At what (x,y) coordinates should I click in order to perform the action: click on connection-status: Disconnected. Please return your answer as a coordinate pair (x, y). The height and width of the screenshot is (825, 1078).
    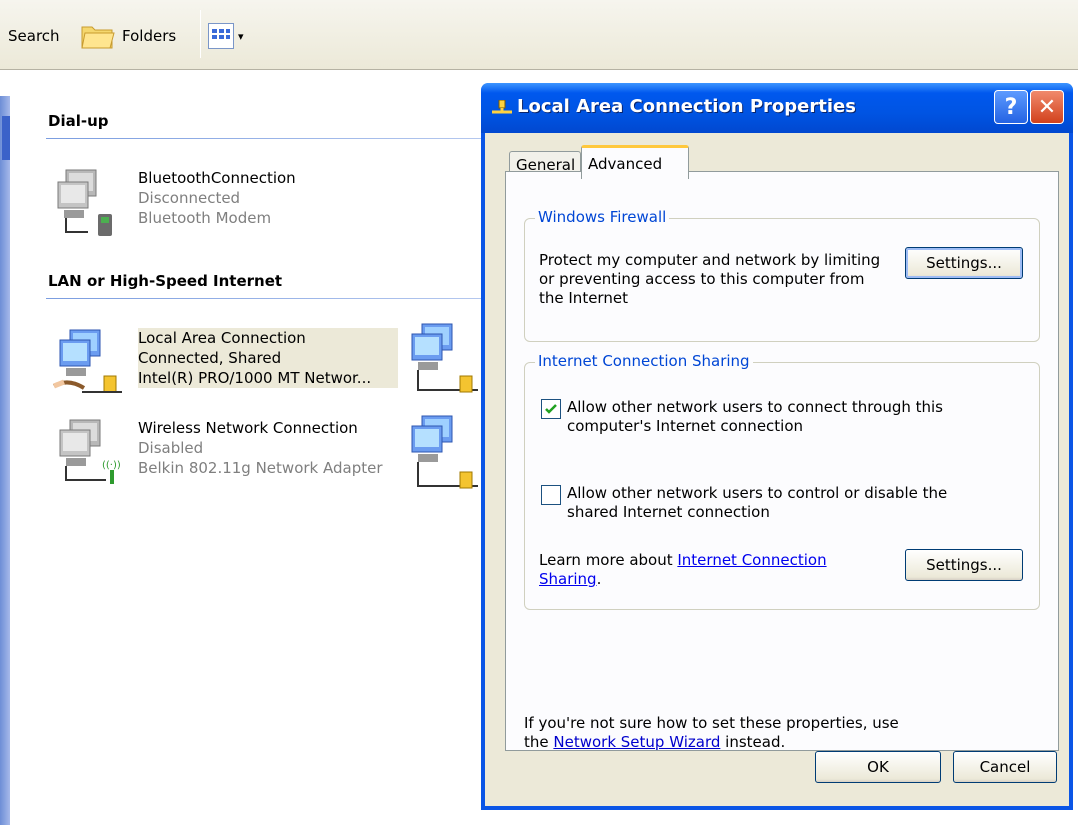
    Looking at the image, I should click on (189, 198).